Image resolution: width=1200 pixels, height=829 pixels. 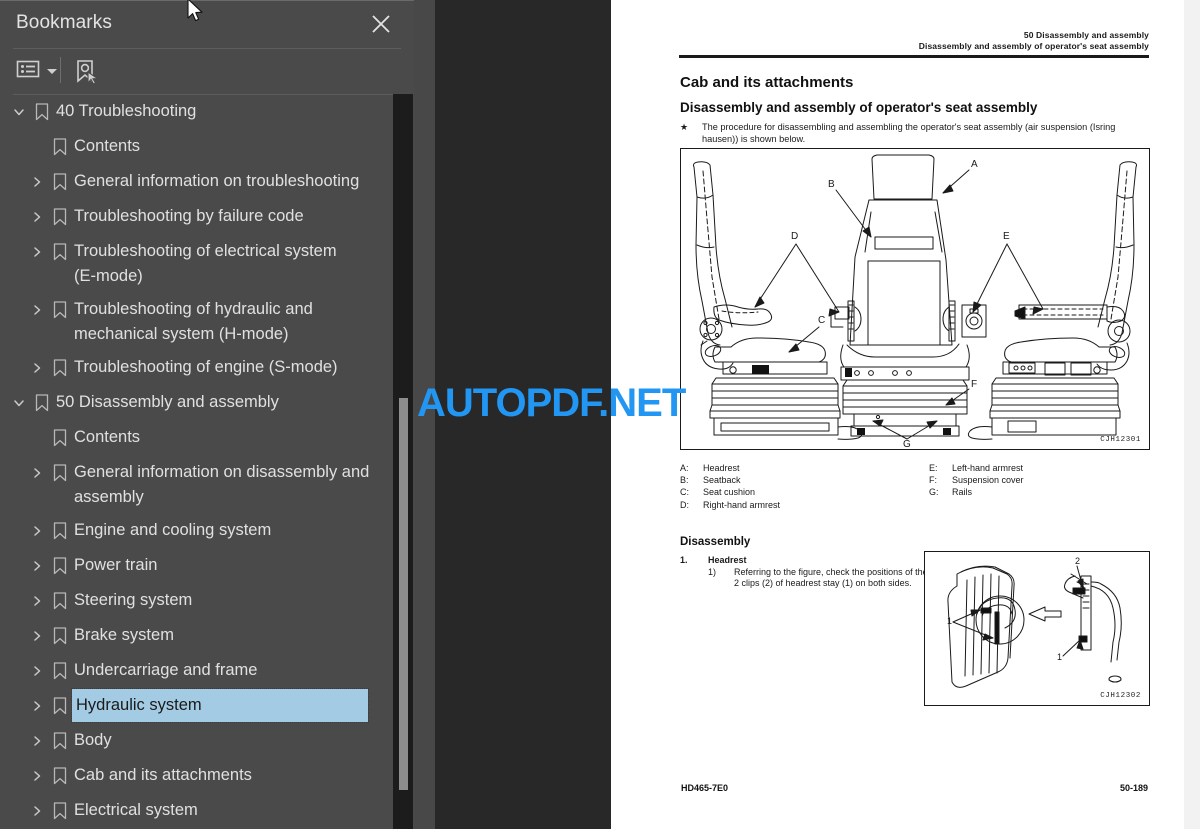 I want to click on footer-model: HD465-7E0, so click(x=705, y=788).